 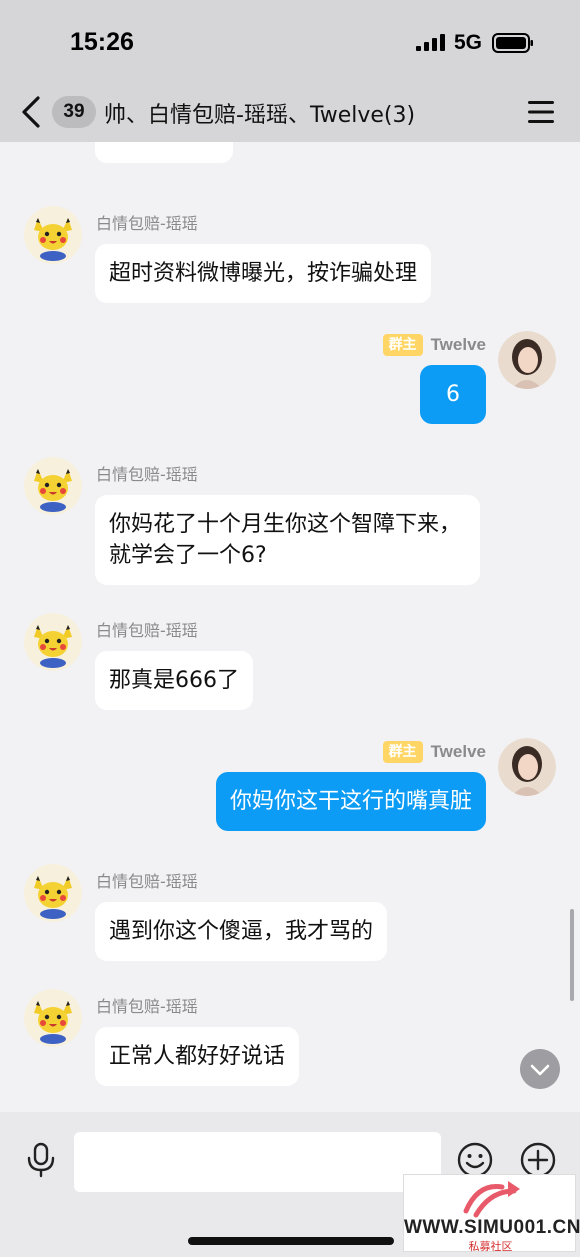 What do you see at coordinates (197, 1056) in the screenshot?
I see `message-bubble: 正常人都好好说话` at bounding box center [197, 1056].